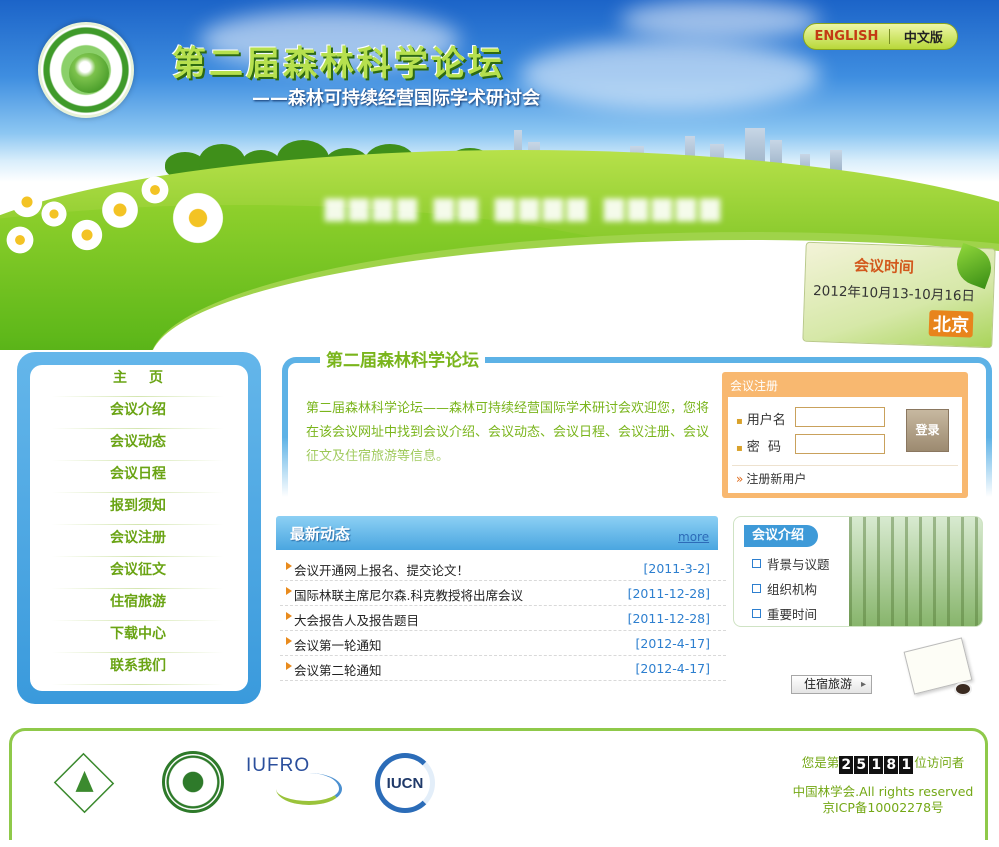 The height and width of the screenshot is (847, 999). What do you see at coordinates (915, 571) in the screenshot?
I see `forest-image` at bounding box center [915, 571].